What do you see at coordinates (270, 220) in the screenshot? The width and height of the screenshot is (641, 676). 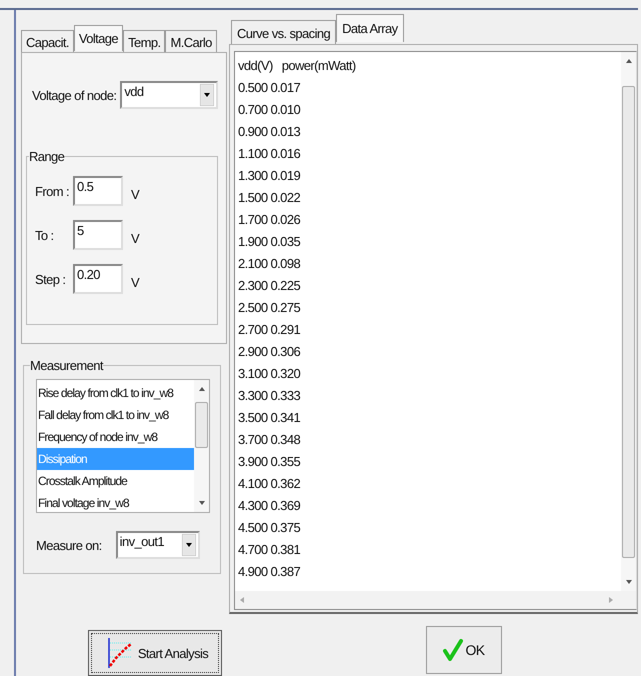 I see `data-row-text: 1.700 0.026` at bounding box center [270, 220].